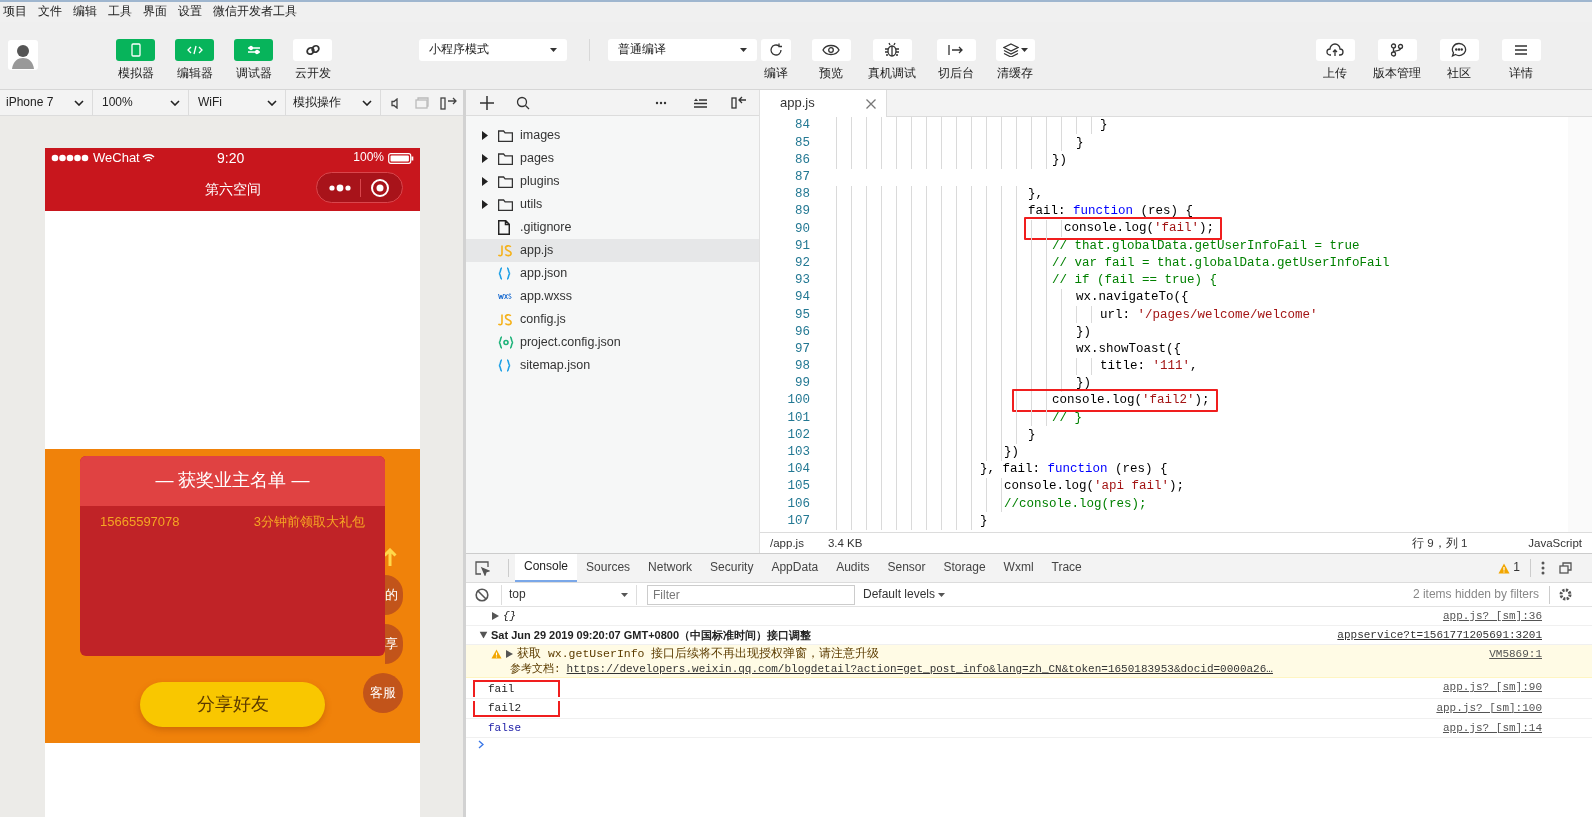  I want to click on menu-item: 微信开发者工具, so click(255, 12).